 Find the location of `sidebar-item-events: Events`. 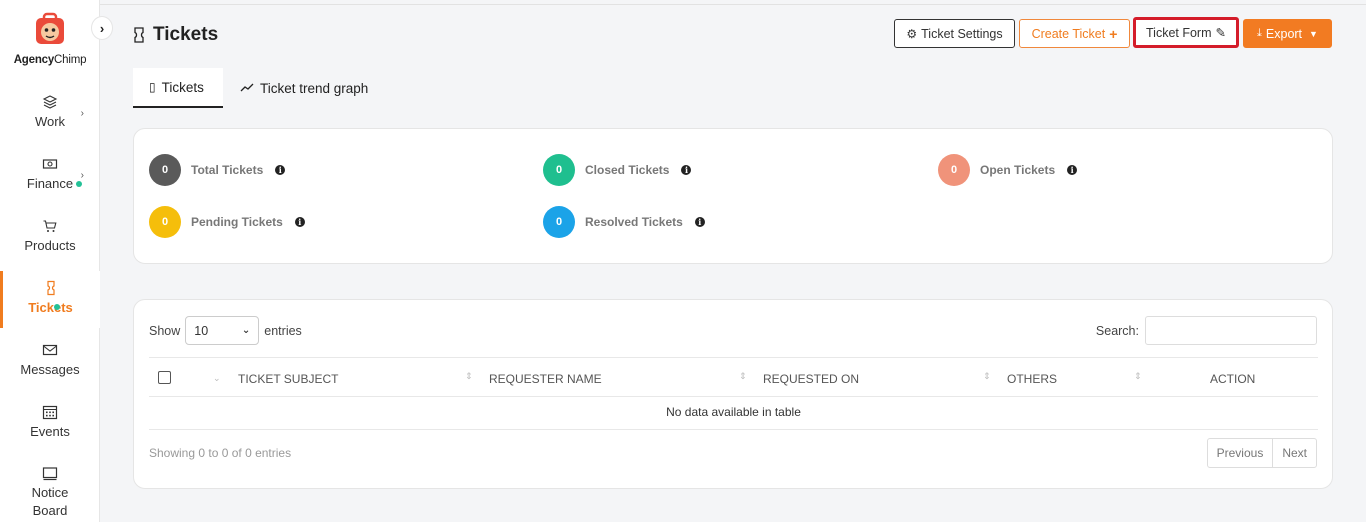

sidebar-item-events: Events is located at coordinates (50, 435).